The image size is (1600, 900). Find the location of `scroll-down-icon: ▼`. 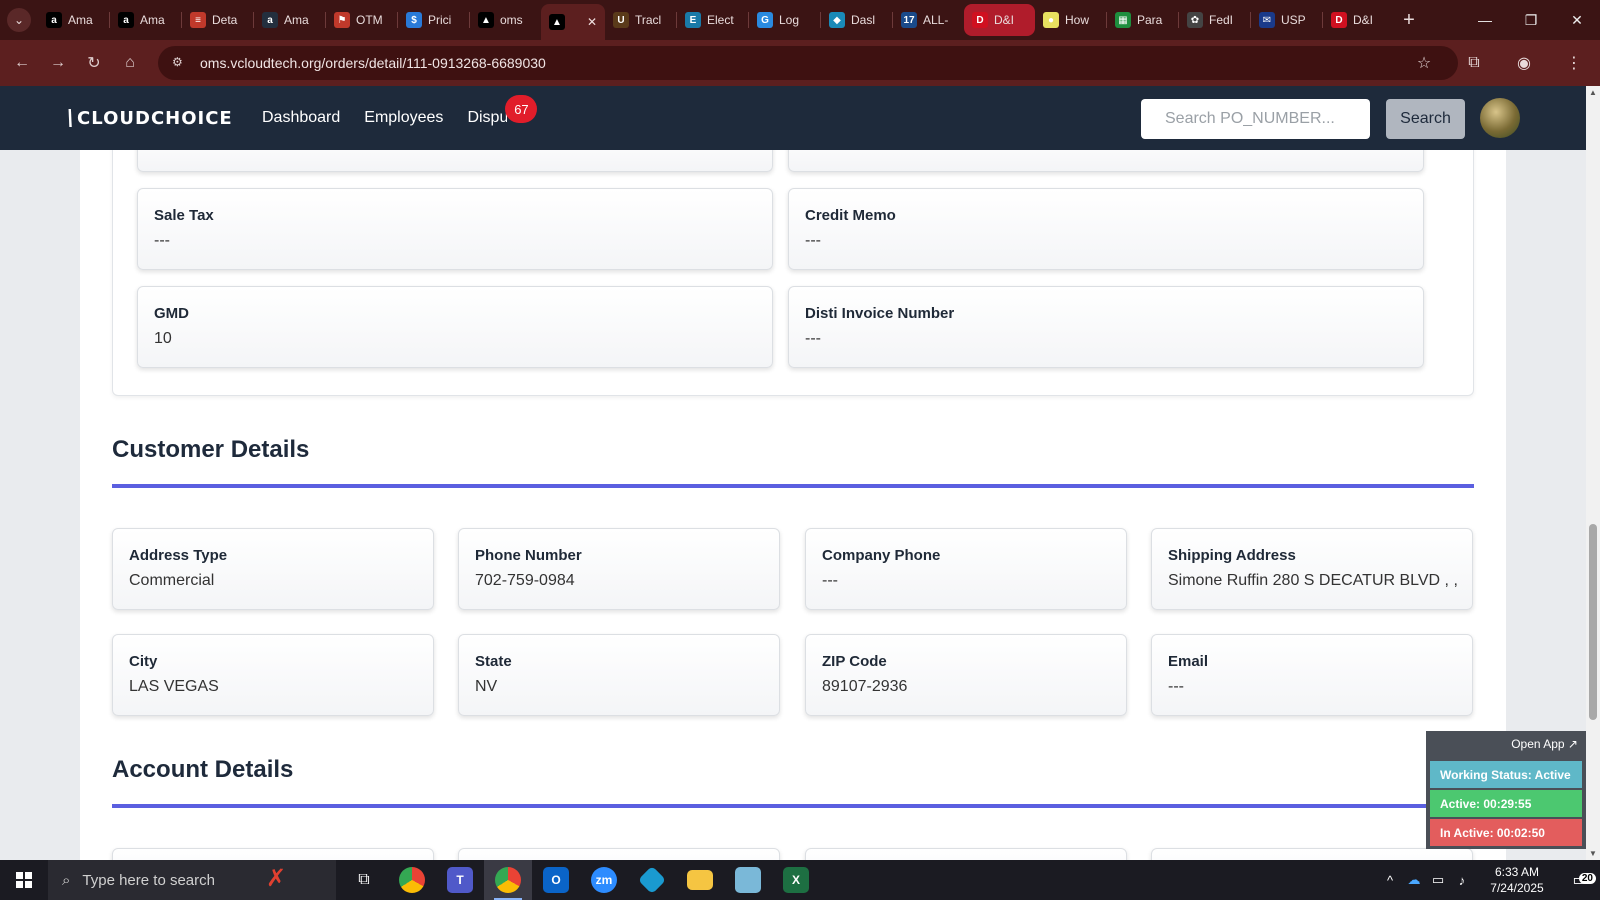

scroll-down-icon: ▼ is located at coordinates (1593, 853).